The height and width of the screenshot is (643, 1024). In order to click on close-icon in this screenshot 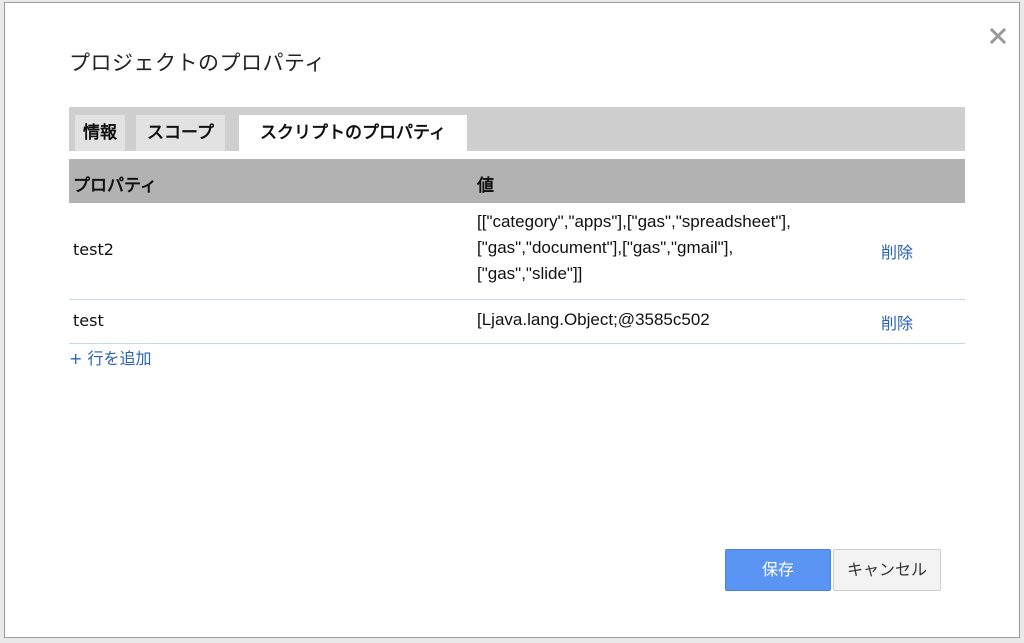, I will do `click(998, 36)`.